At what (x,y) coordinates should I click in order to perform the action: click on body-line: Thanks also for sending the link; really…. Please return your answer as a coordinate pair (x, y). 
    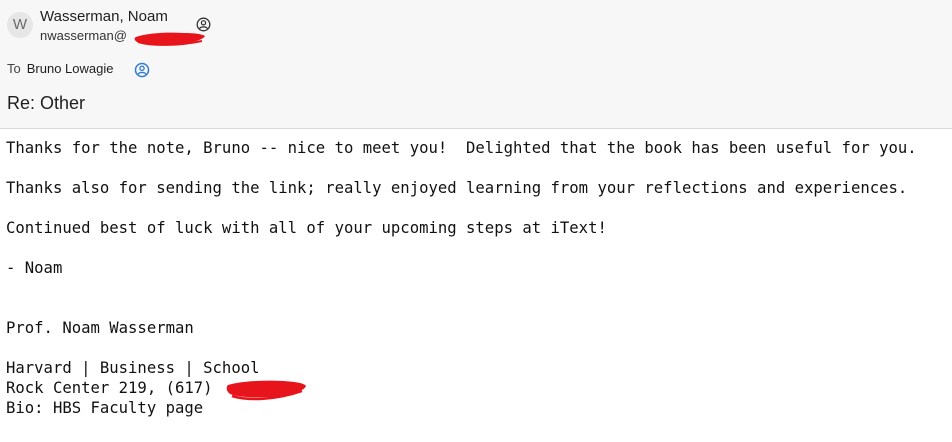
    Looking at the image, I should click on (457, 188).